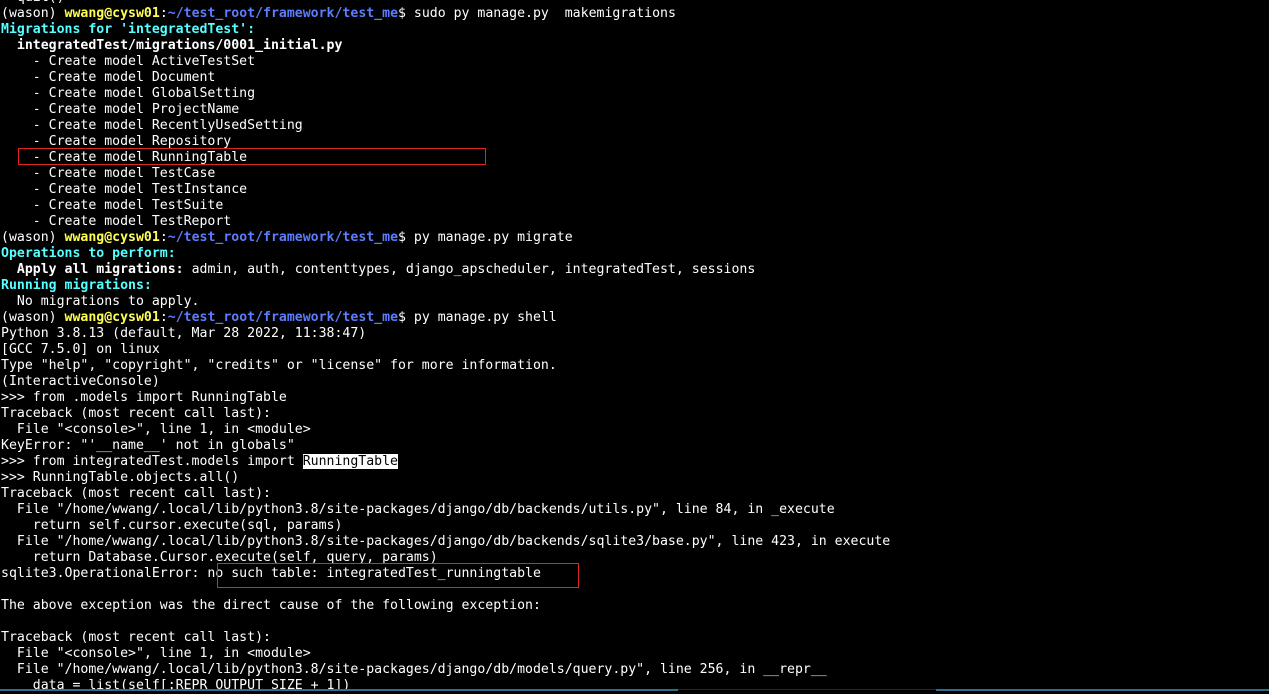 This screenshot has height=694, width=1269. Describe the element at coordinates (445, 174) in the screenshot. I see `terminal-line: - Create model TestCase` at that location.